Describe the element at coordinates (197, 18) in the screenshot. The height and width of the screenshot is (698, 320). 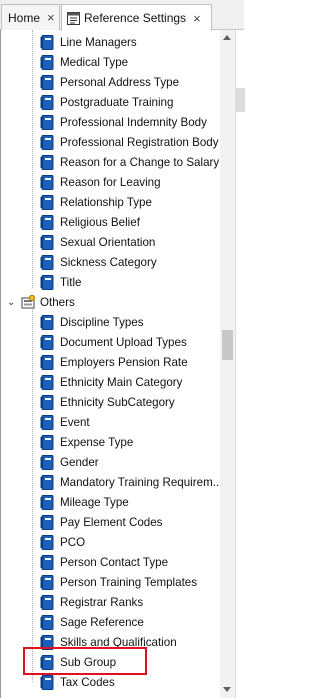
I see `tab-reference-settings-close-icon: ×` at that location.